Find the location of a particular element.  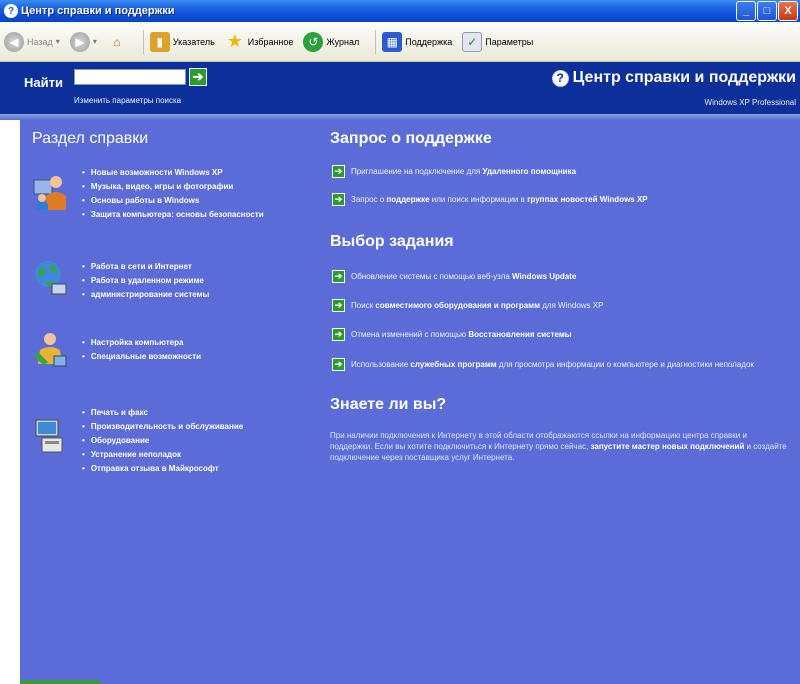

help-center-title: ? Центр справки и поддержки is located at coordinates (673, 78).